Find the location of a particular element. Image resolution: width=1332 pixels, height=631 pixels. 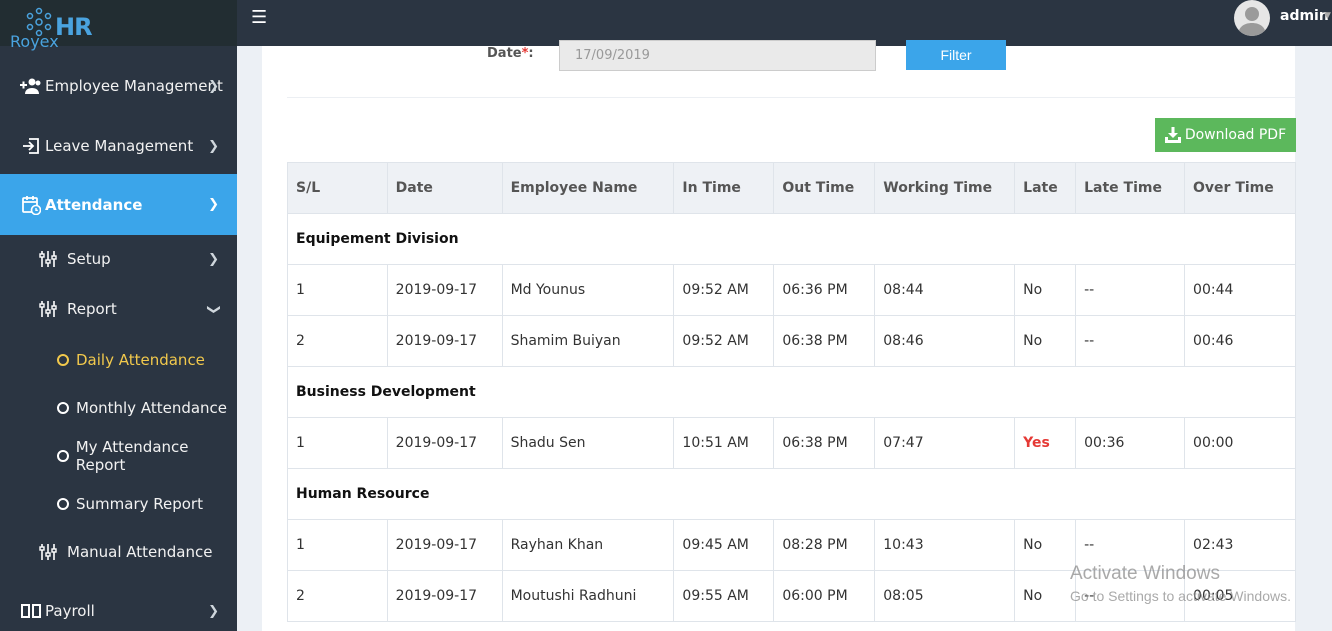

chevron-down-icon: ❯ is located at coordinates (214, 309).